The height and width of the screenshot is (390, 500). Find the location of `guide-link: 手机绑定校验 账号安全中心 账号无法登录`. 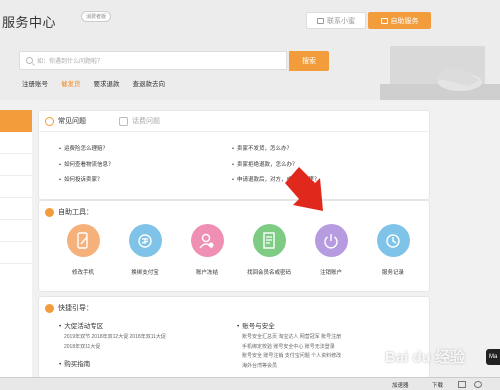

guide-link: 手机绑定校验 账号安全中心 账号无法登录 is located at coordinates (291, 348).